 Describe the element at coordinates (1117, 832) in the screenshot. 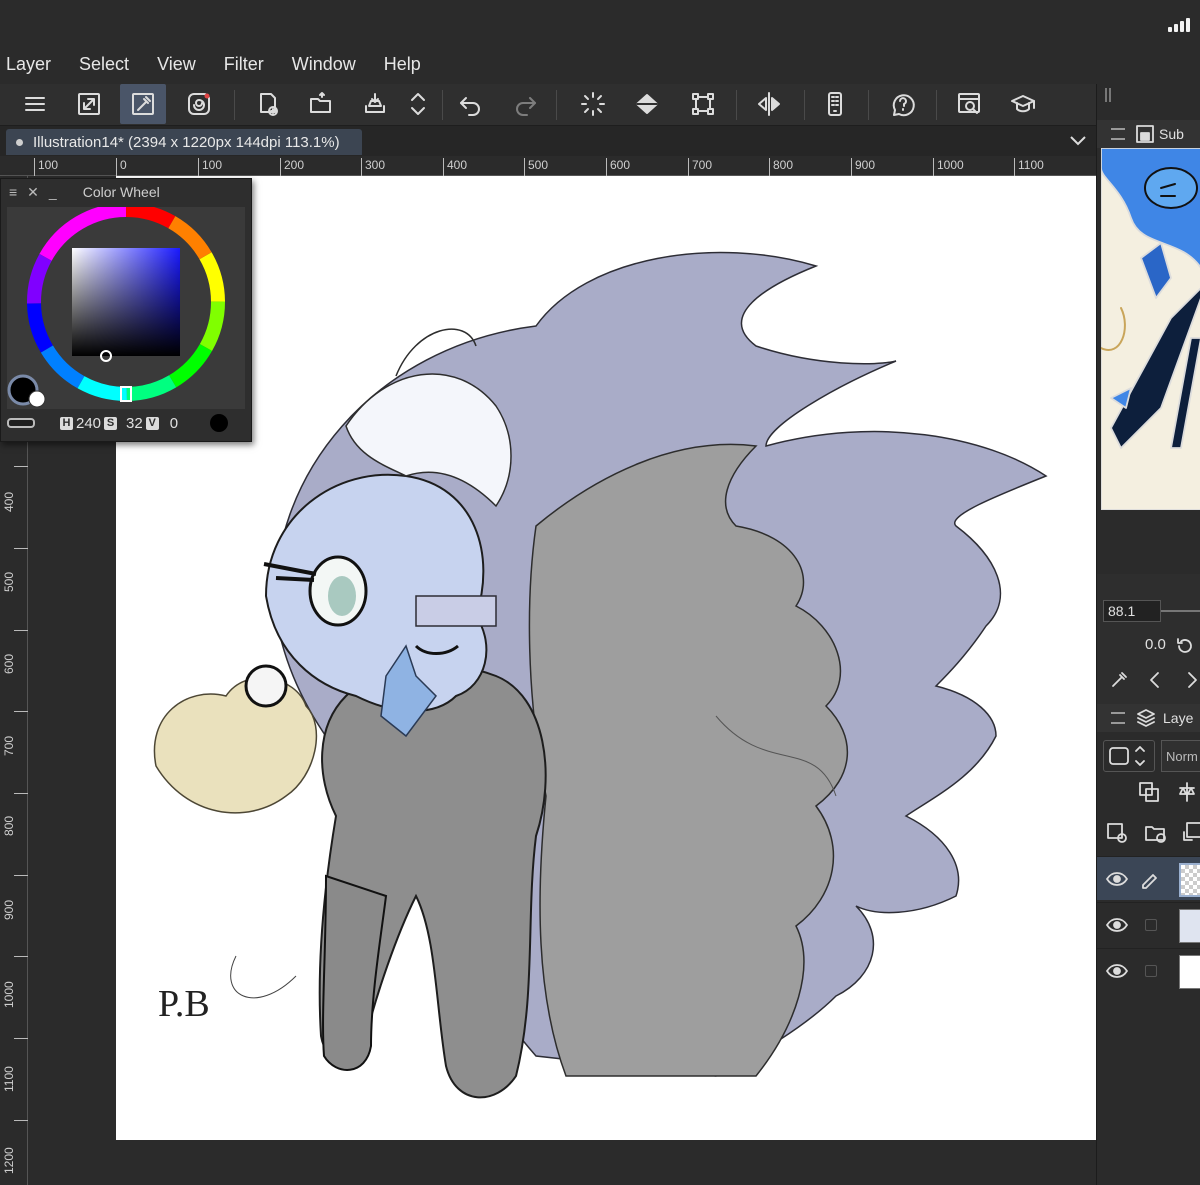

I see `new-raster-layer-icon` at that location.